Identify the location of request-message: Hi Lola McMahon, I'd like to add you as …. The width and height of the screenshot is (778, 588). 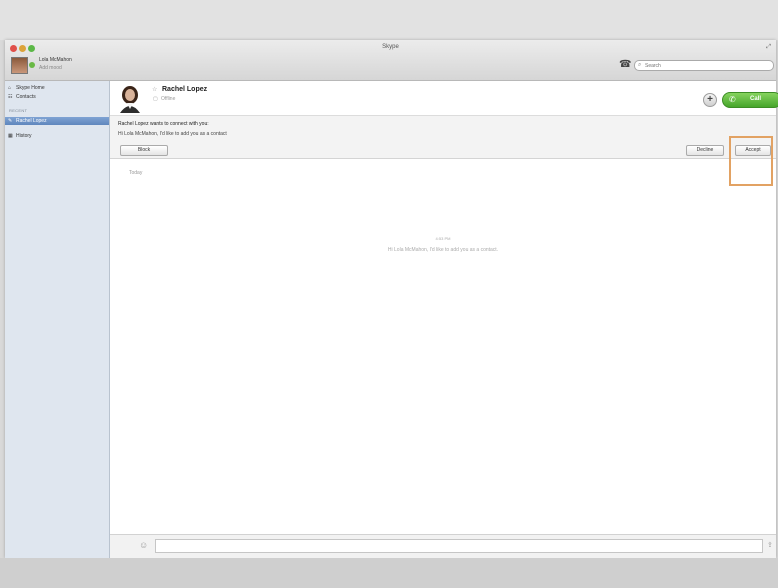
(172, 134).